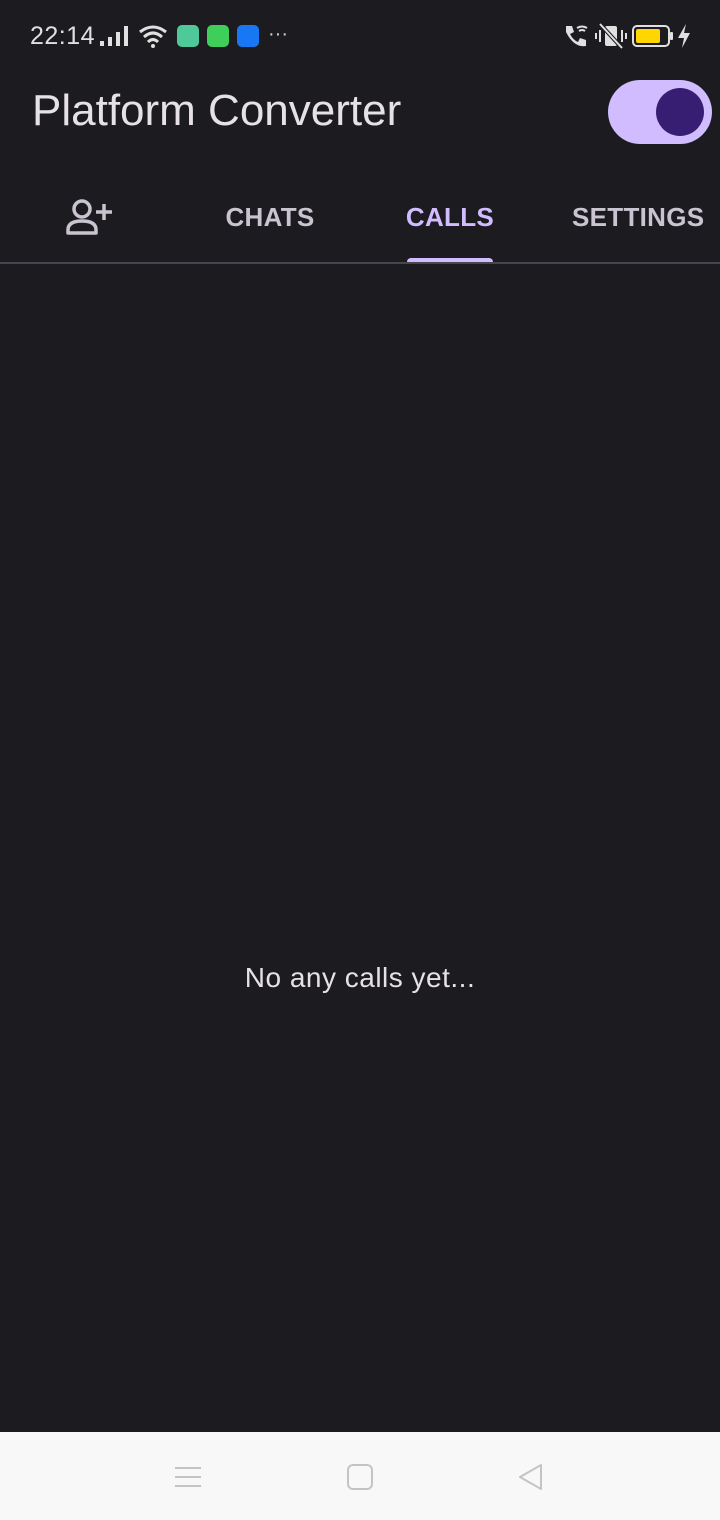 The width and height of the screenshot is (720, 1520). I want to click on toggle-thumb, so click(680, 112).